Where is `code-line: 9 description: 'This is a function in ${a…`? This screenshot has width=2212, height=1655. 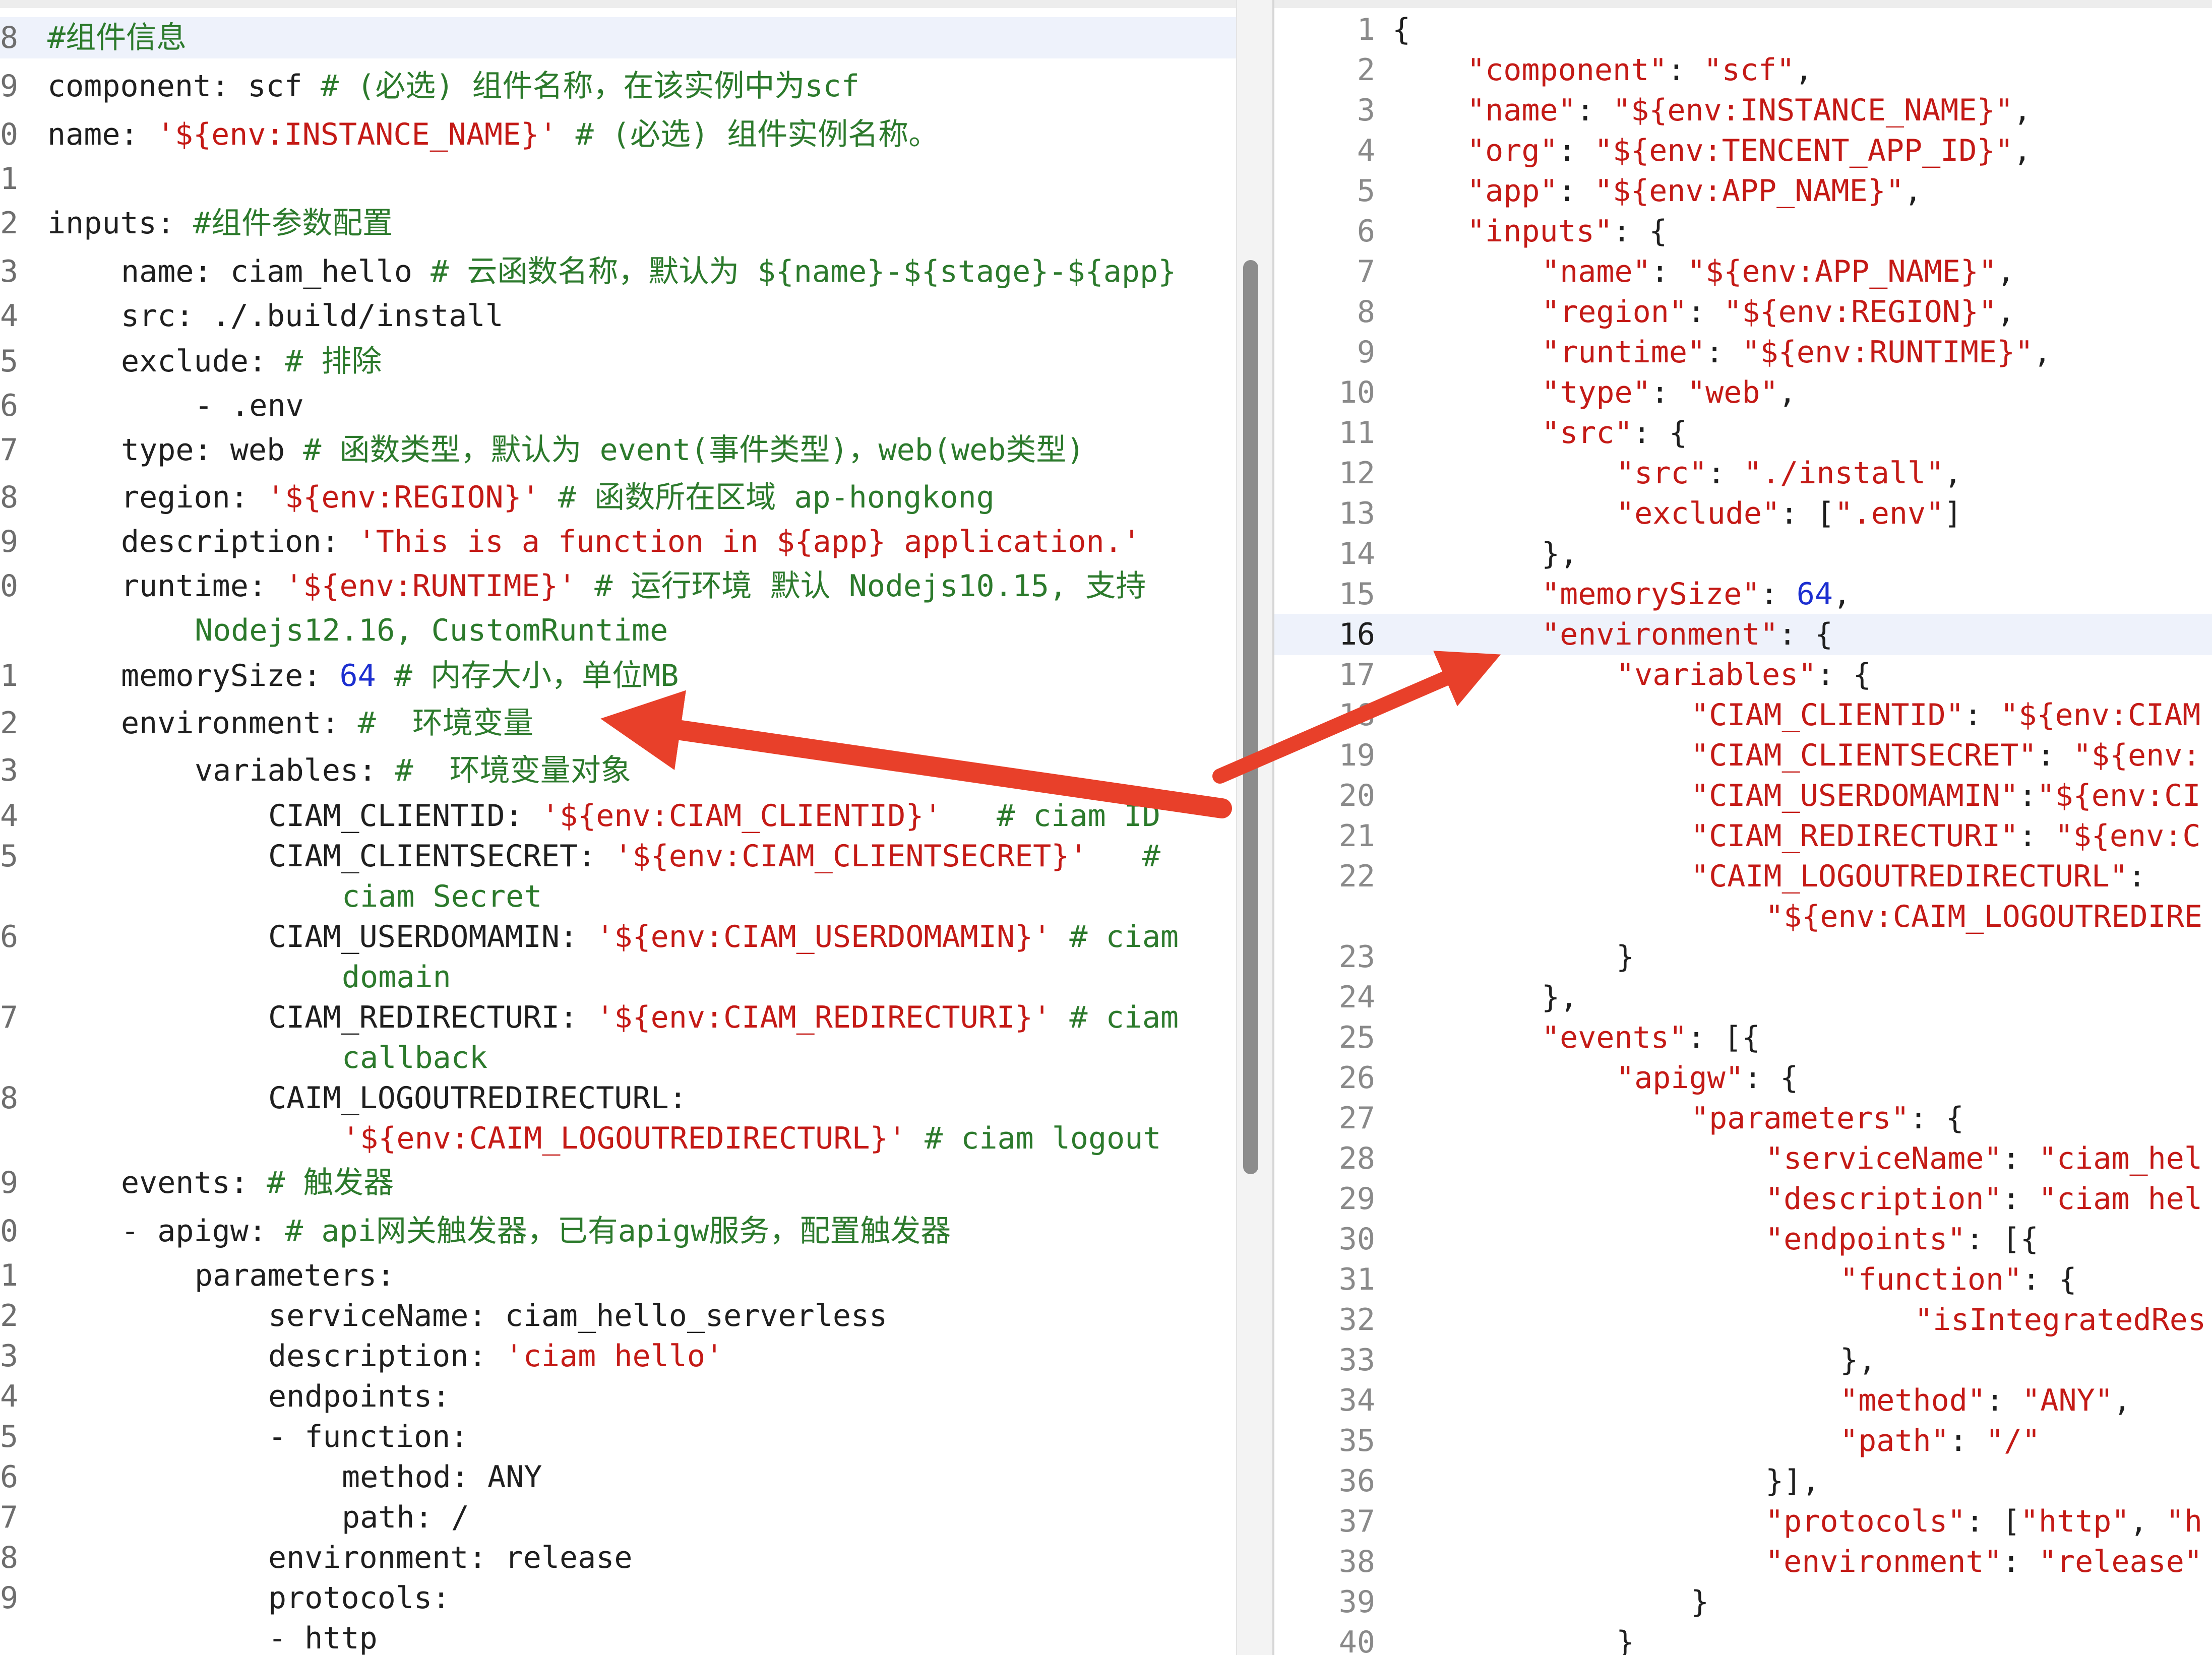 code-line: 9 description: 'This is a function in ${a… is located at coordinates (618, 541).